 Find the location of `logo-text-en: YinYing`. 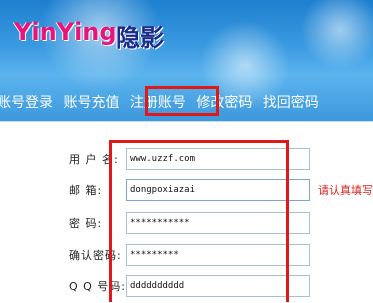

logo-text-en: YinYing is located at coordinates (65, 32).